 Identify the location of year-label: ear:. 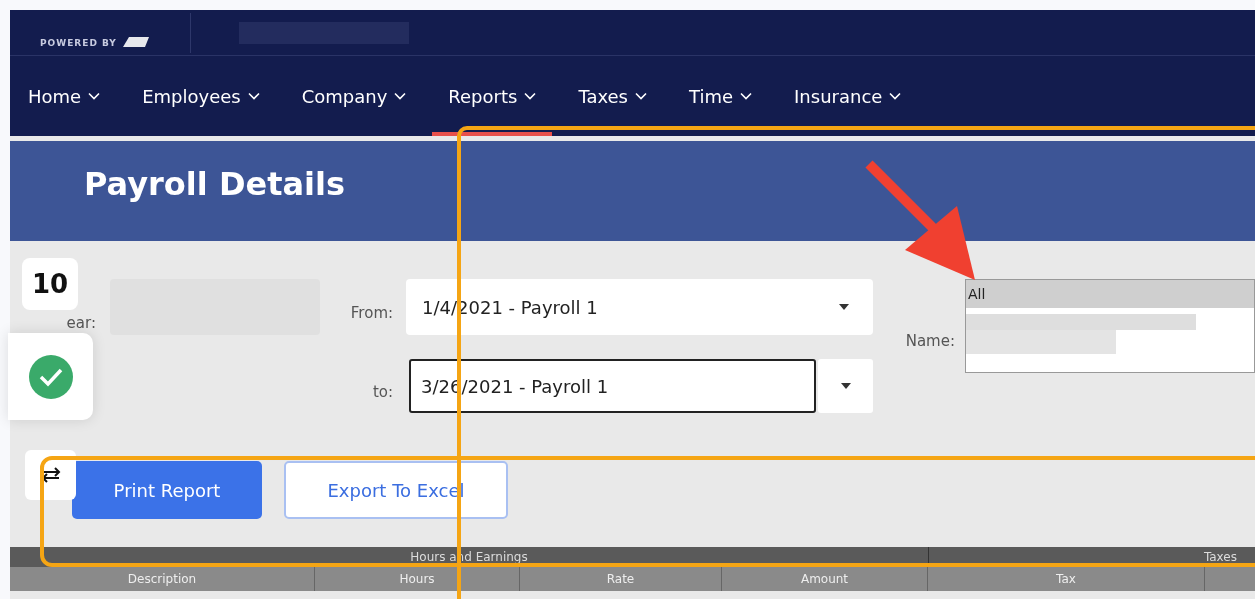
(81, 323).